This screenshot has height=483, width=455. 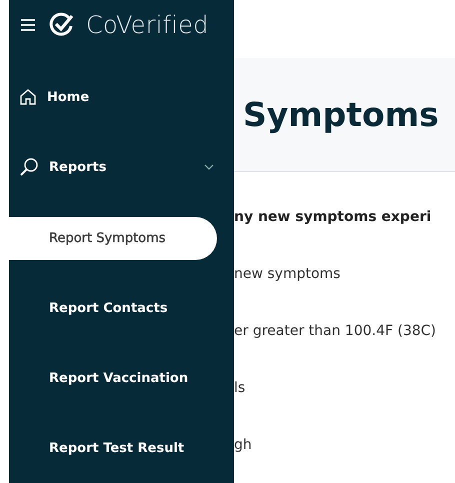 I want to click on option-label: gh, so click(x=243, y=446).